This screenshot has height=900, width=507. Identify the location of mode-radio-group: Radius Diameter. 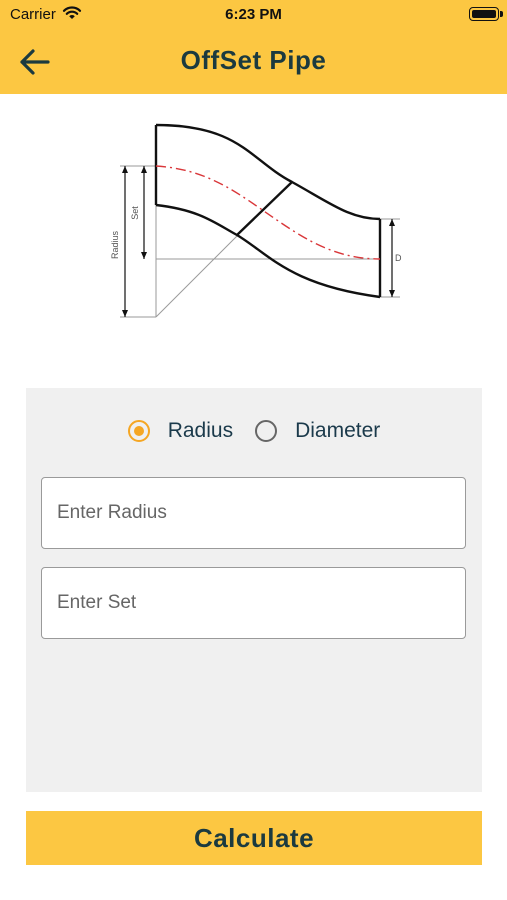
(254, 431).